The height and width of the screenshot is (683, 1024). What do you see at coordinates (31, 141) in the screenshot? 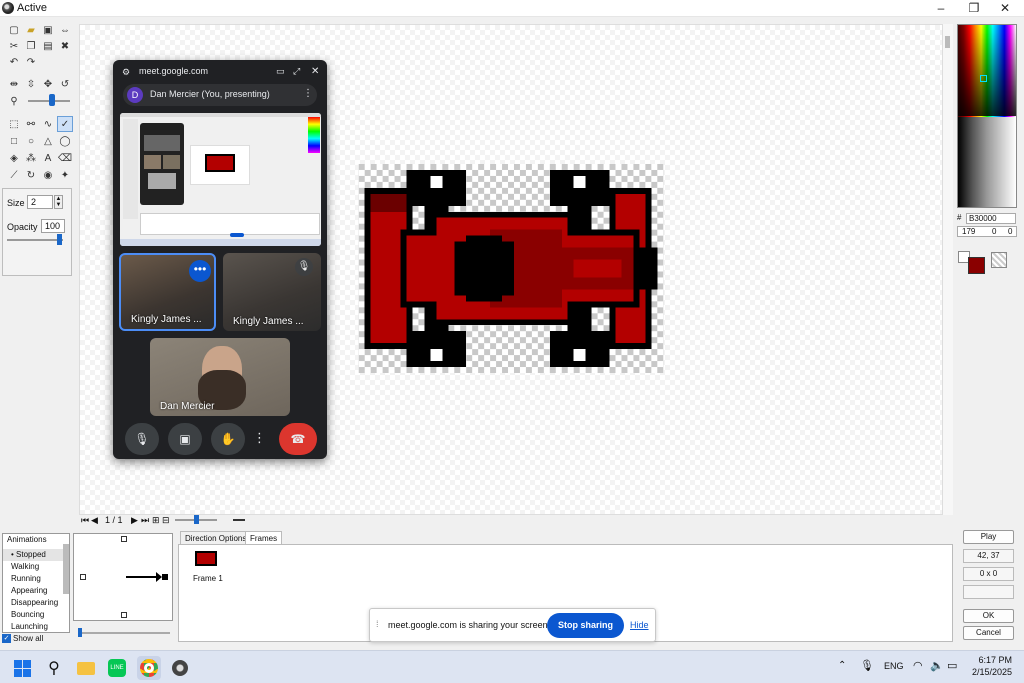
I see `ellipse-icon: ○` at bounding box center [31, 141].